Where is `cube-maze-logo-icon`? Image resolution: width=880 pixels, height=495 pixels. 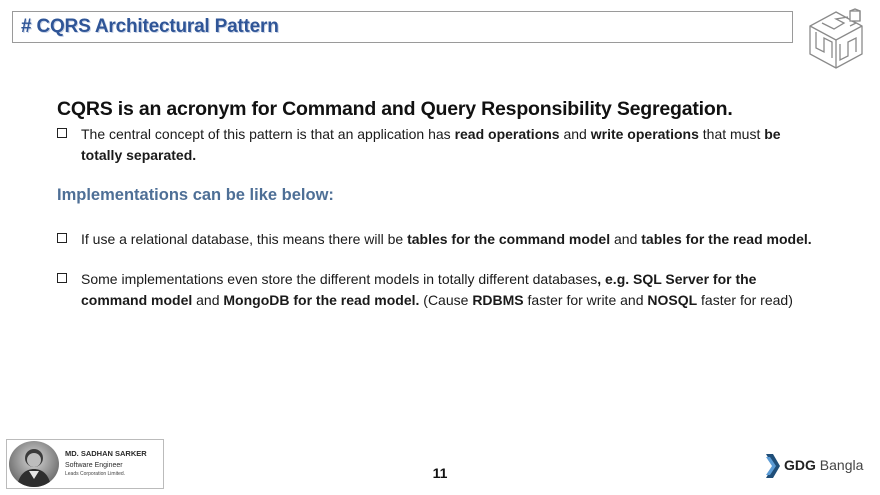
cube-maze-logo-icon is located at coordinates (836, 38).